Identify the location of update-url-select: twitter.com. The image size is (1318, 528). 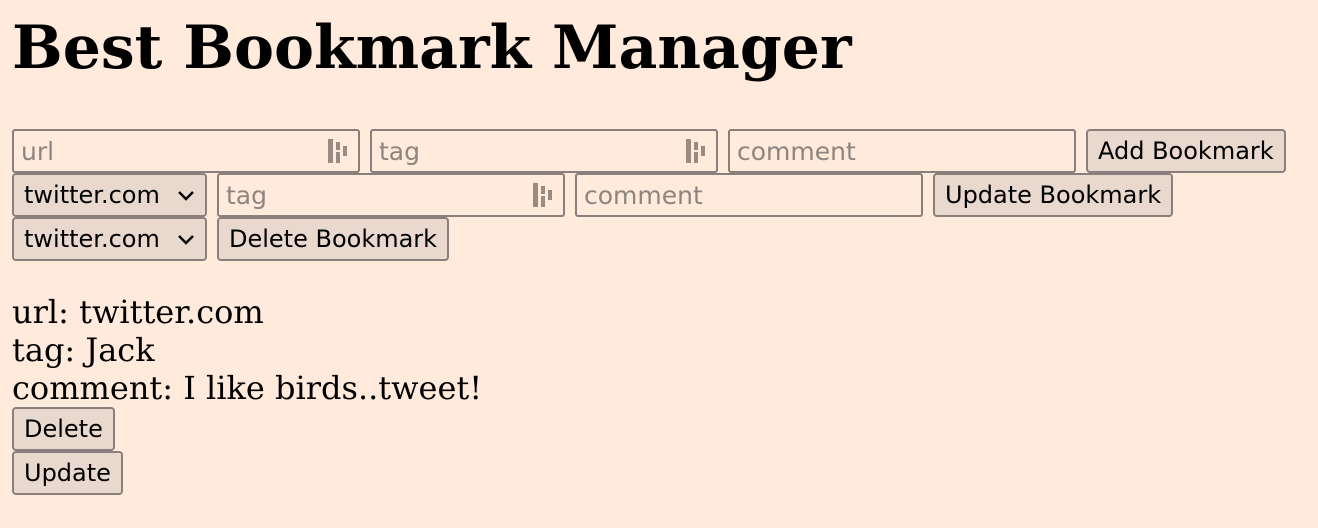
(109, 195).